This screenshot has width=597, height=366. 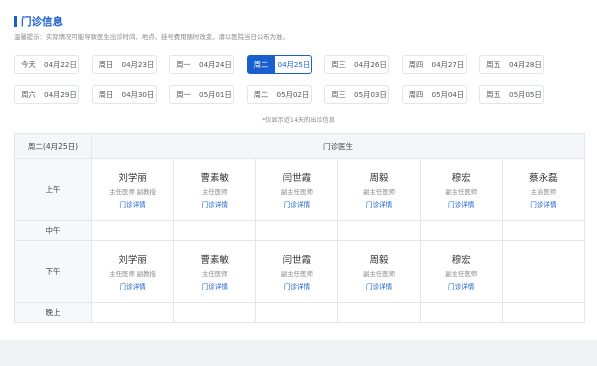 I want to click on doctor-cell: 穆宏副主任医师门诊详情, so click(x=461, y=189).